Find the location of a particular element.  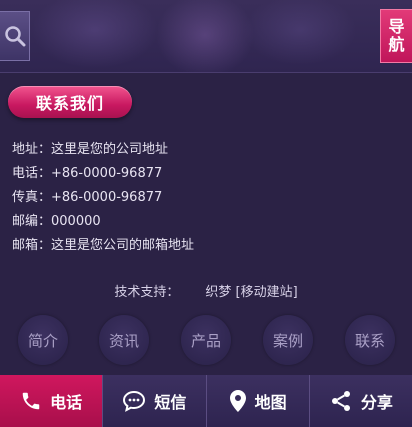

call-button: 电话 is located at coordinates (51, 401).